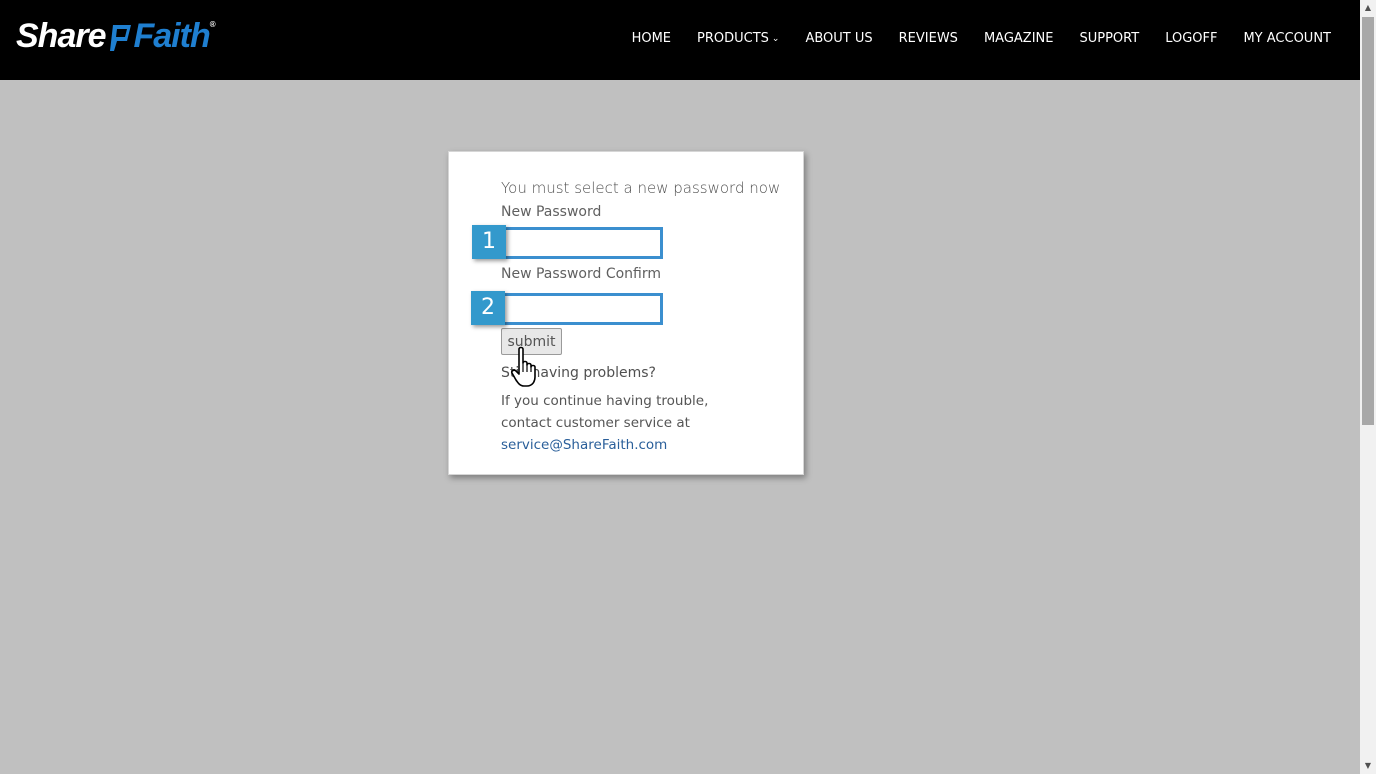 The width and height of the screenshot is (1376, 774). What do you see at coordinates (1368, 766) in the screenshot?
I see `scroll-down-arrow-icon: ▼` at bounding box center [1368, 766].